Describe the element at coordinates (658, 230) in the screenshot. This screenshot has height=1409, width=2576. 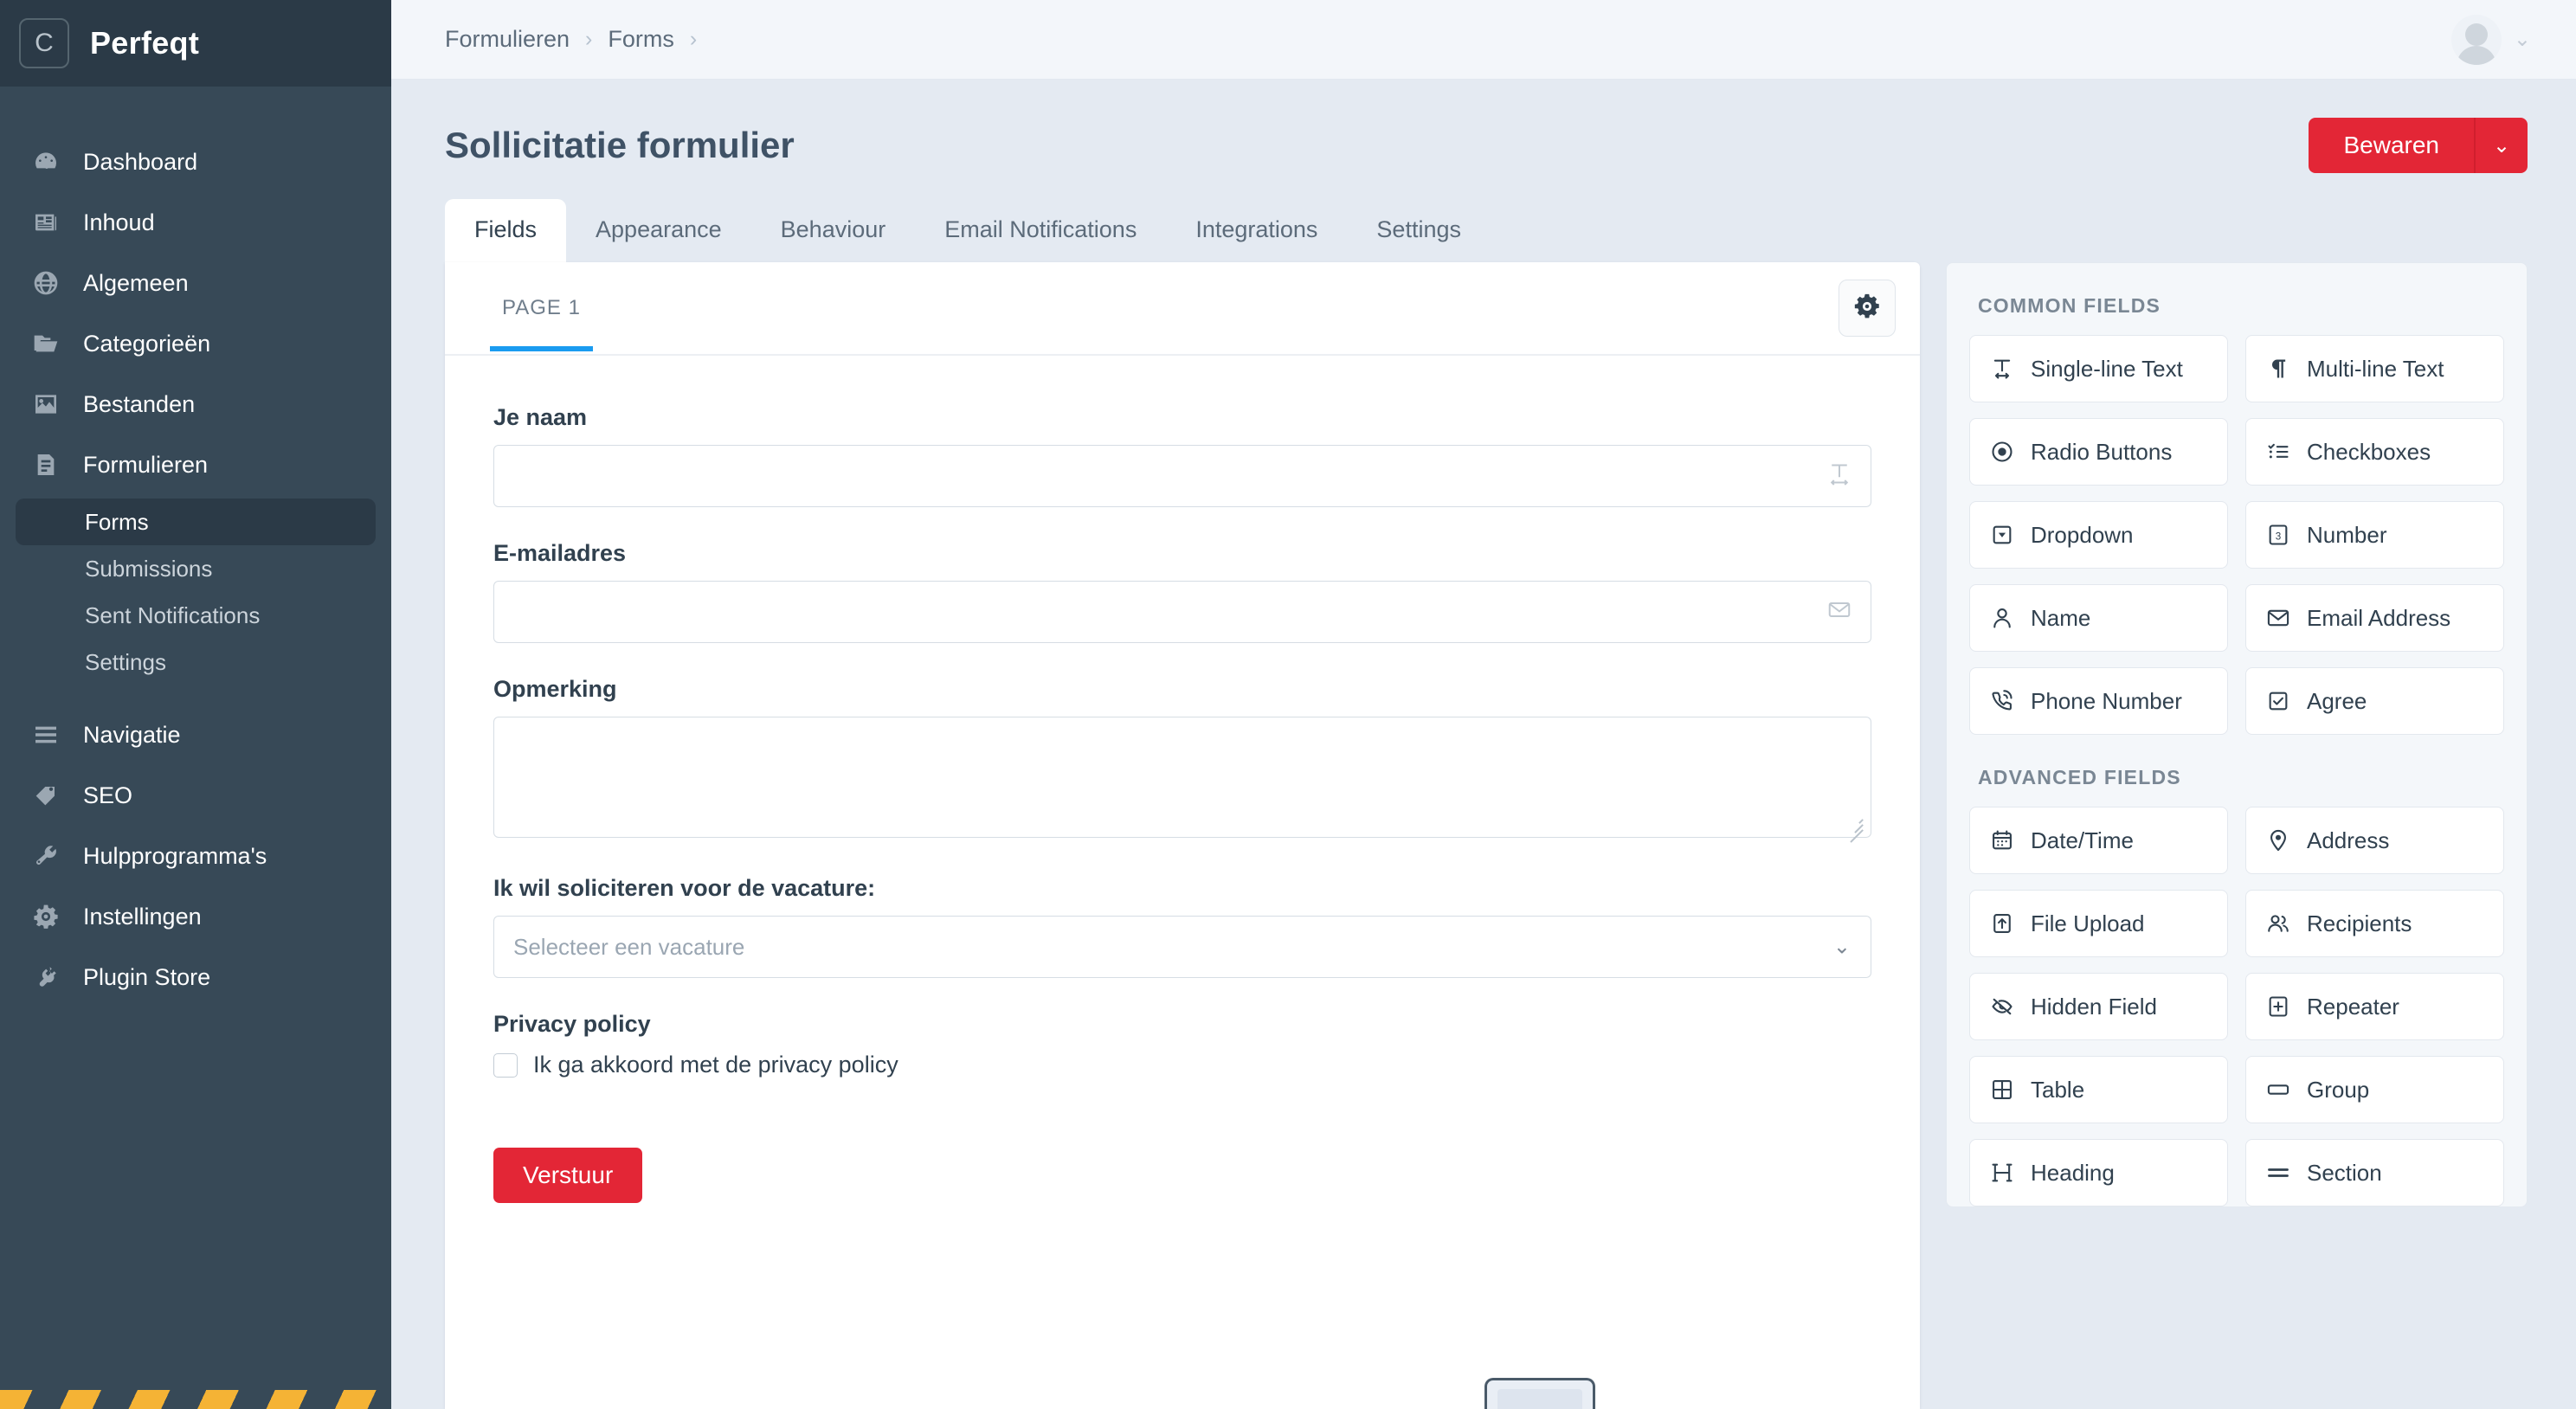
I see `tab-appearance: Appearance` at that location.